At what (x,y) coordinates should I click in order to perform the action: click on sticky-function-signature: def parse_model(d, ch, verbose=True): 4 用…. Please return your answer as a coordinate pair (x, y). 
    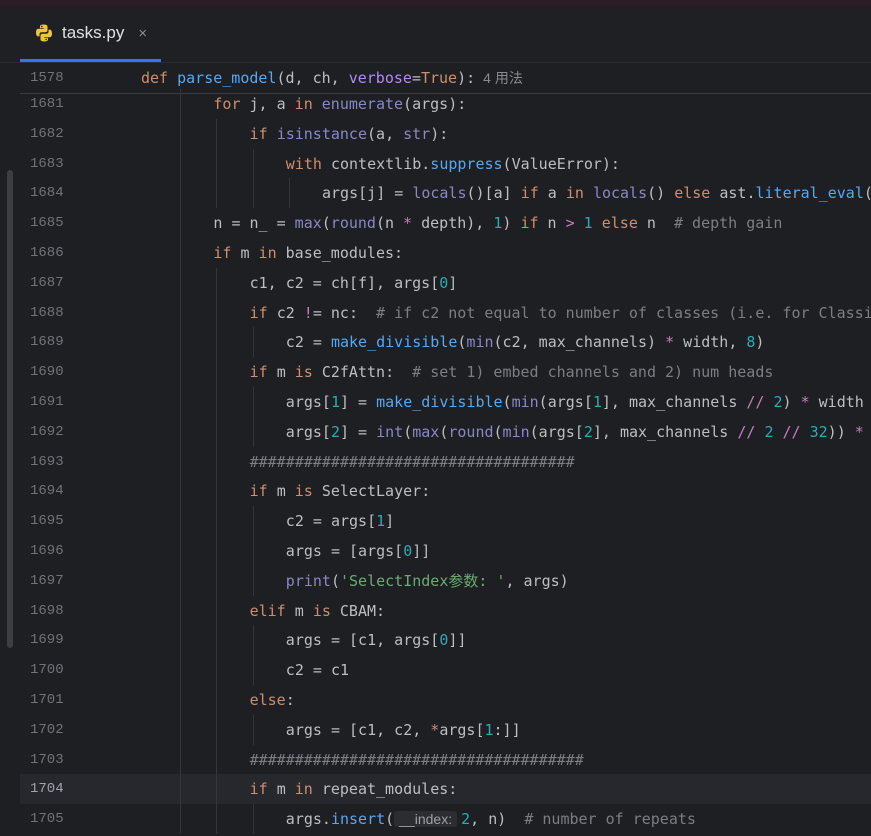
    Looking at the image, I should click on (332, 78).